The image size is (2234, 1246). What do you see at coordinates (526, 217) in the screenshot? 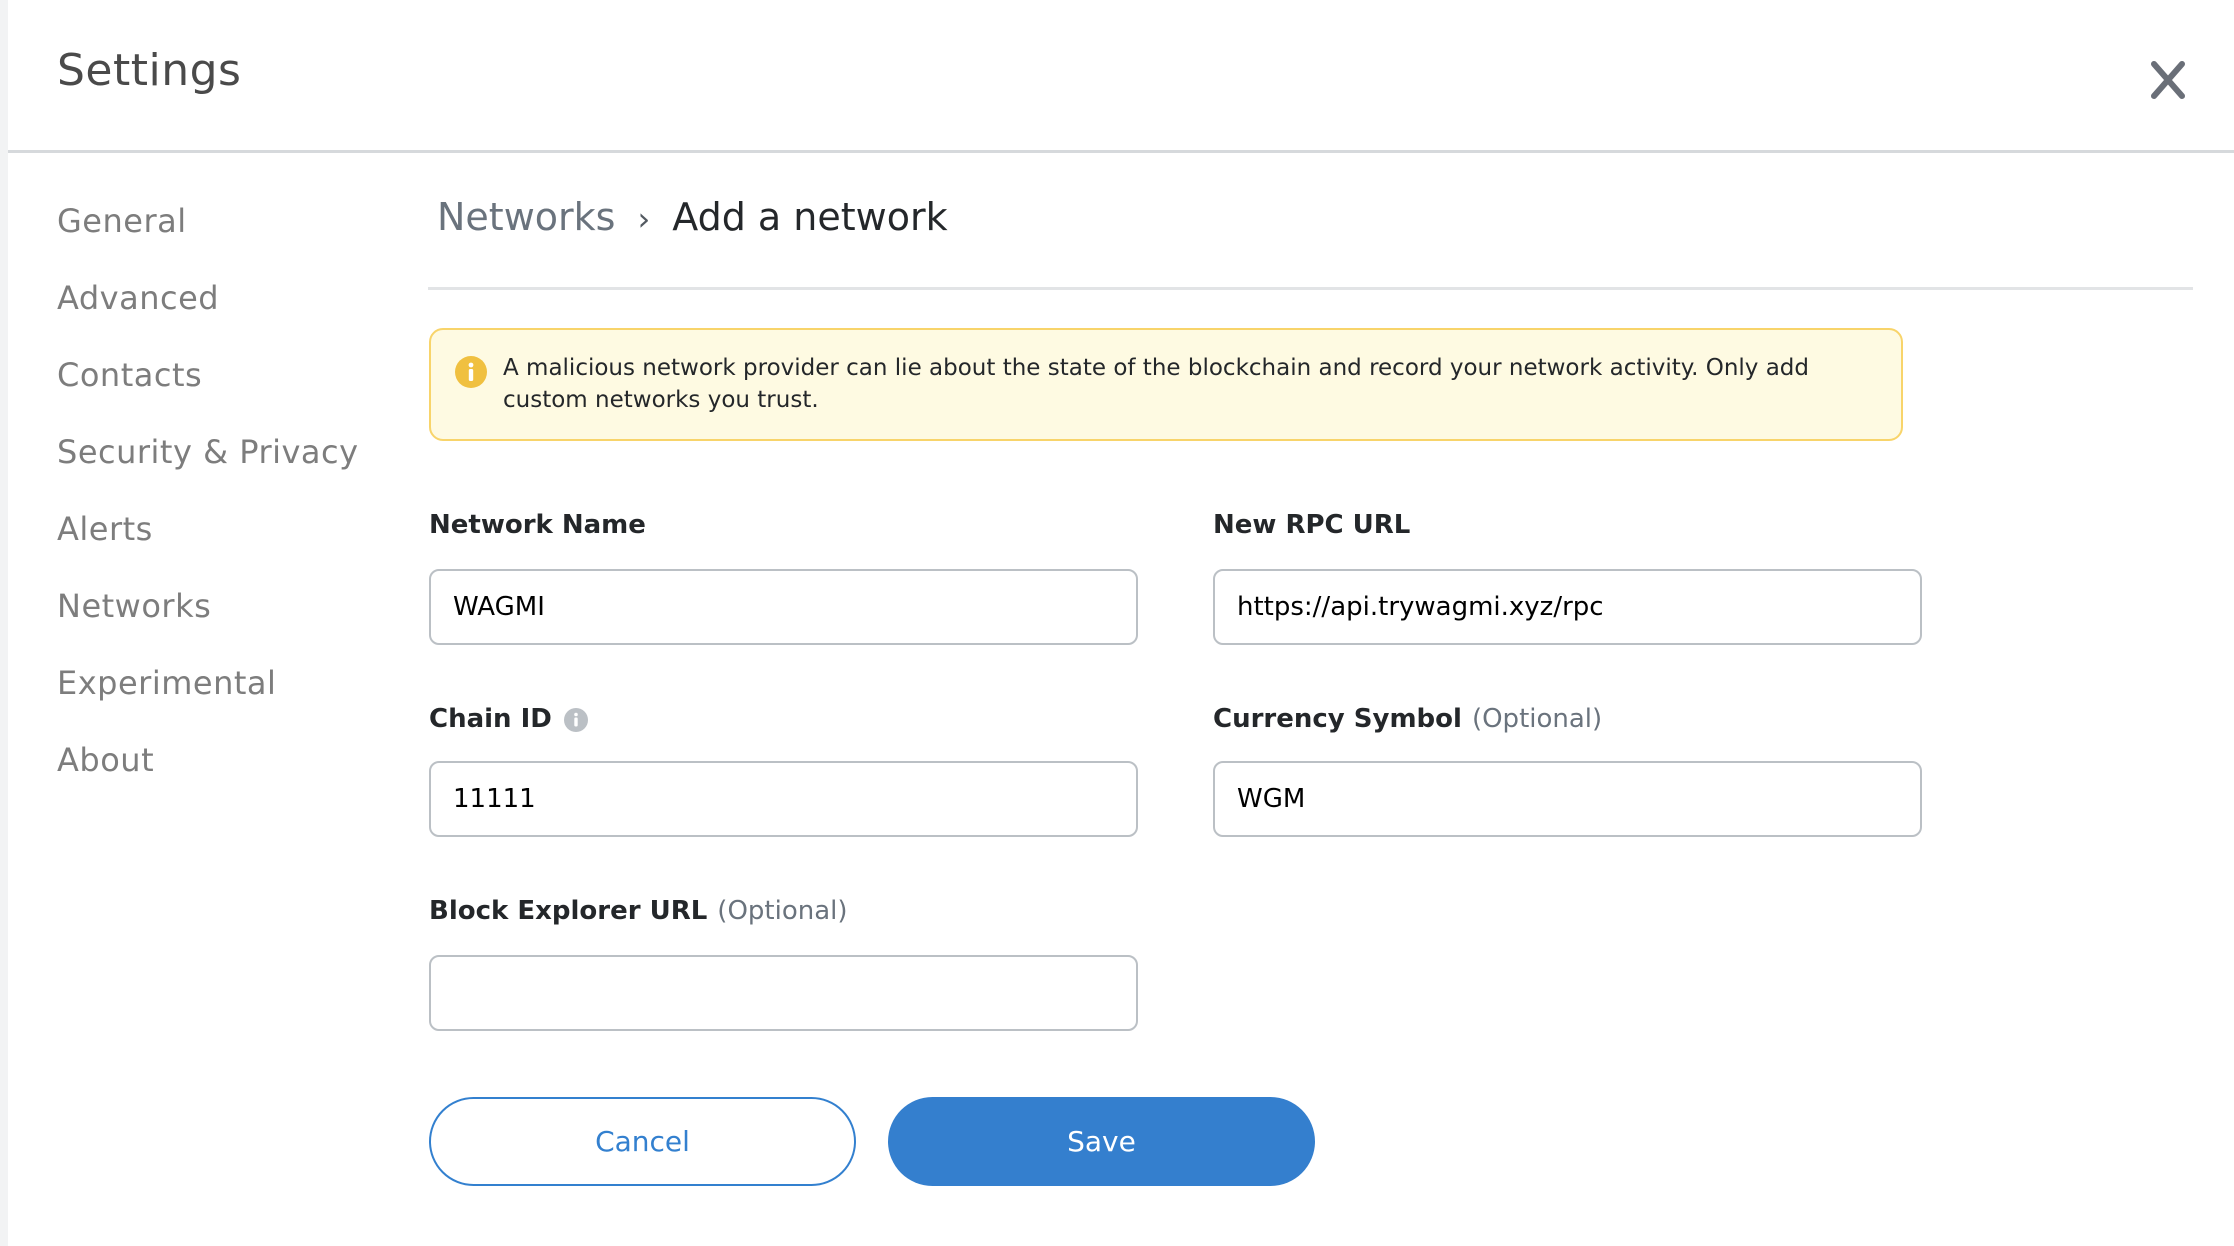
I see `breadcrumb-networks-link: Networks` at bounding box center [526, 217].